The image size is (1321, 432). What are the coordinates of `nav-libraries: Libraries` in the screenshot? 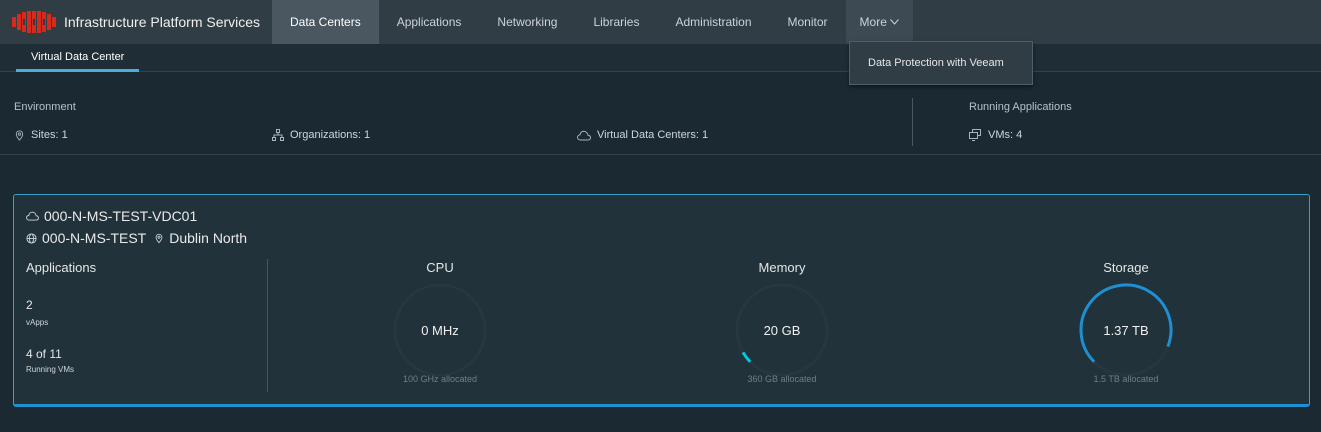 It's located at (616, 22).